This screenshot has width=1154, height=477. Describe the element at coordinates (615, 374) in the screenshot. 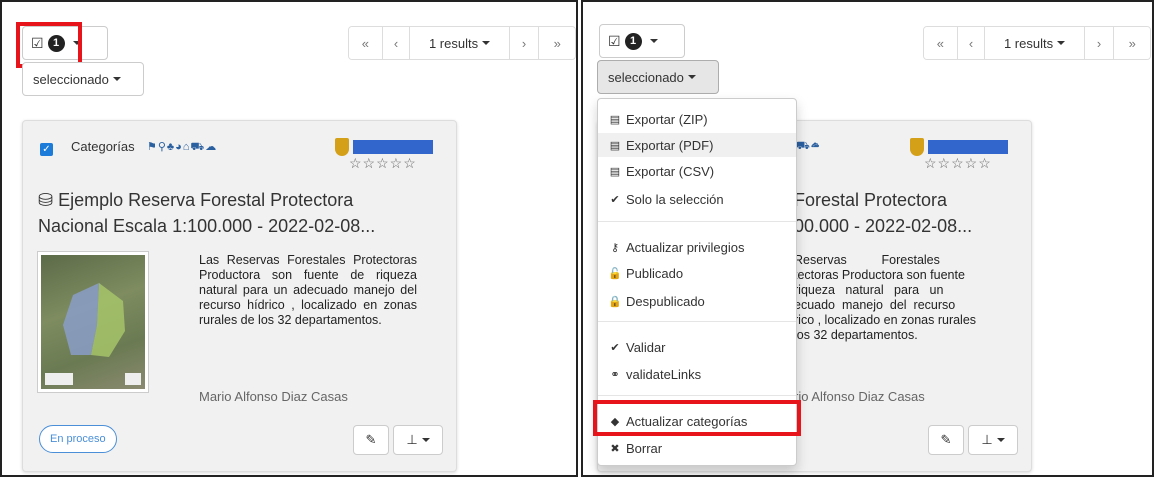

I see `link-icon: ⚭` at that location.